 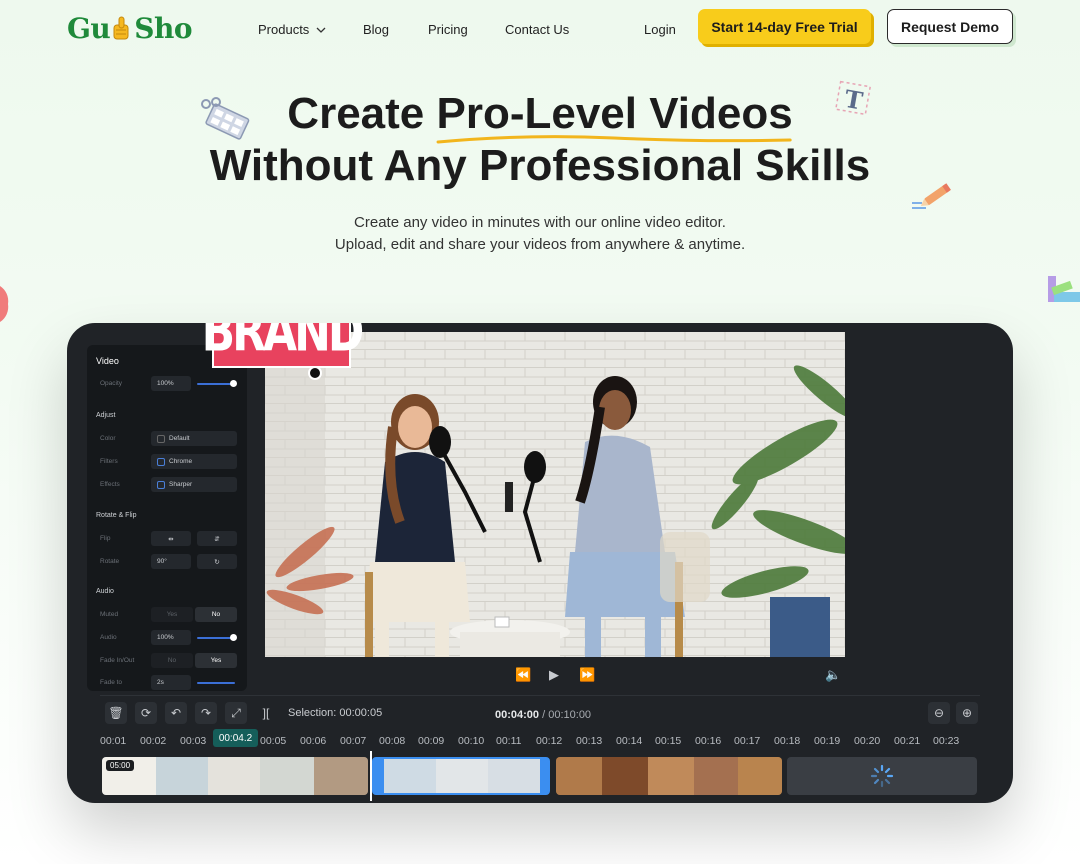 I want to click on logo-text-right: Sho, so click(x=163, y=28).